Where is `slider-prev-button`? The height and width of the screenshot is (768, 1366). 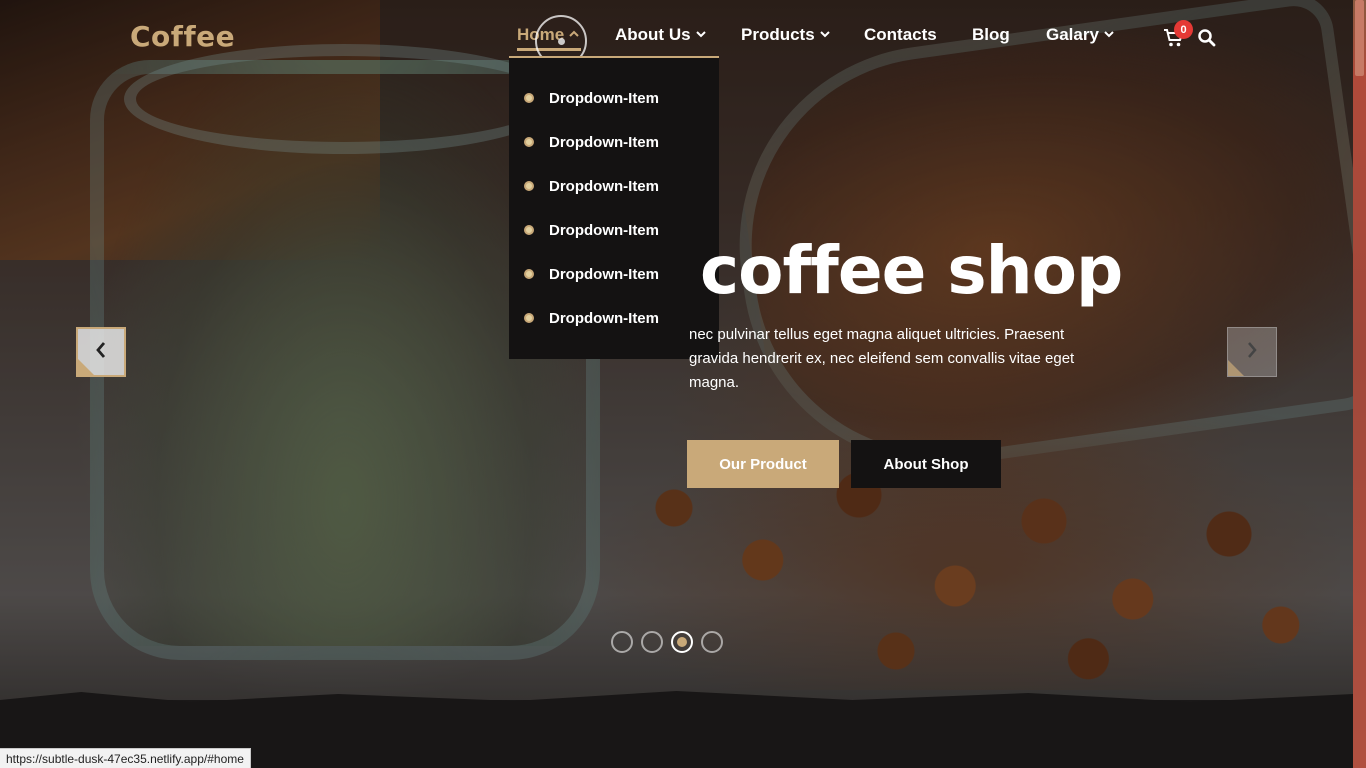
slider-prev-button is located at coordinates (101, 352).